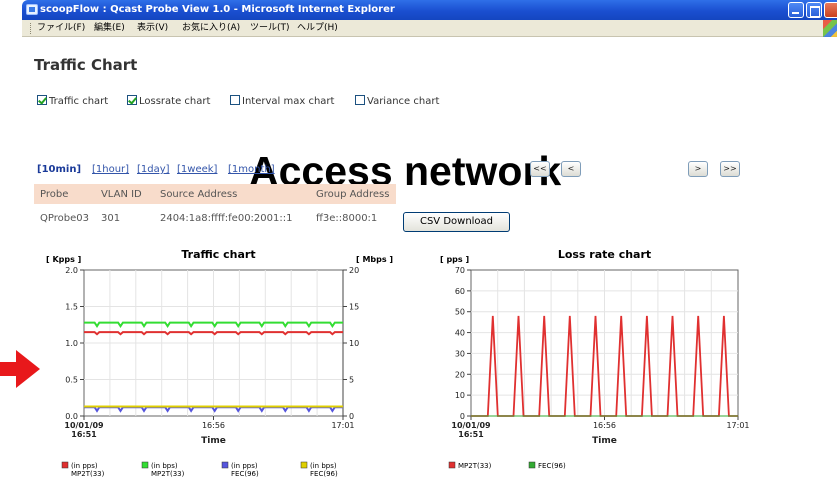  Describe the element at coordinates (20, 369) in the screenshot. I see `arrow-icon` at that location.